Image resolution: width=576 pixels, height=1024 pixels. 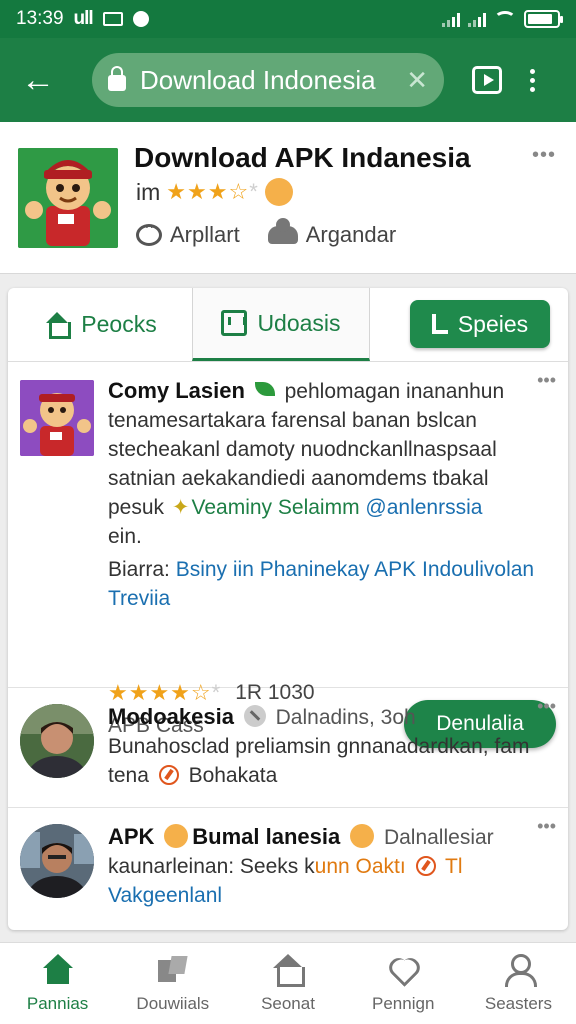 What do you see at coordinates (345, 717) in the screenshot?
I see `post-time: Dalnadins, 3oh` at bounding box center [345, 717].